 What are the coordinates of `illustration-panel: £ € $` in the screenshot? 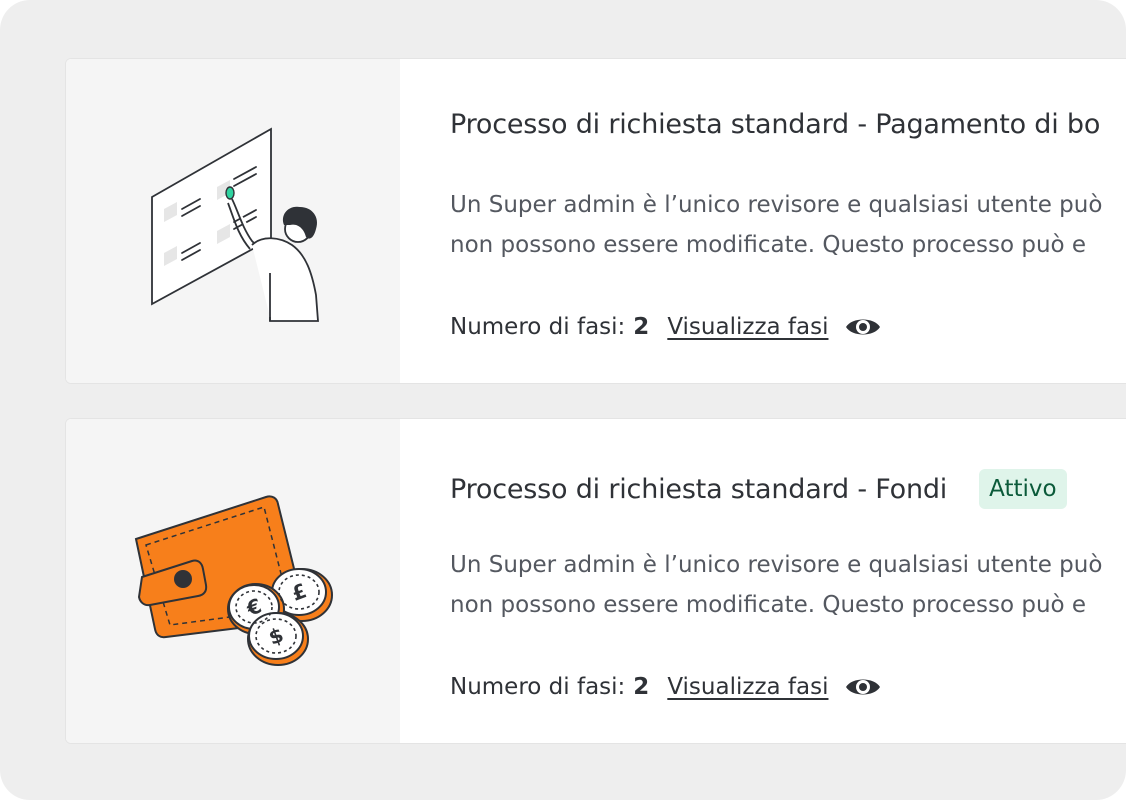 It's located at (233, 581).